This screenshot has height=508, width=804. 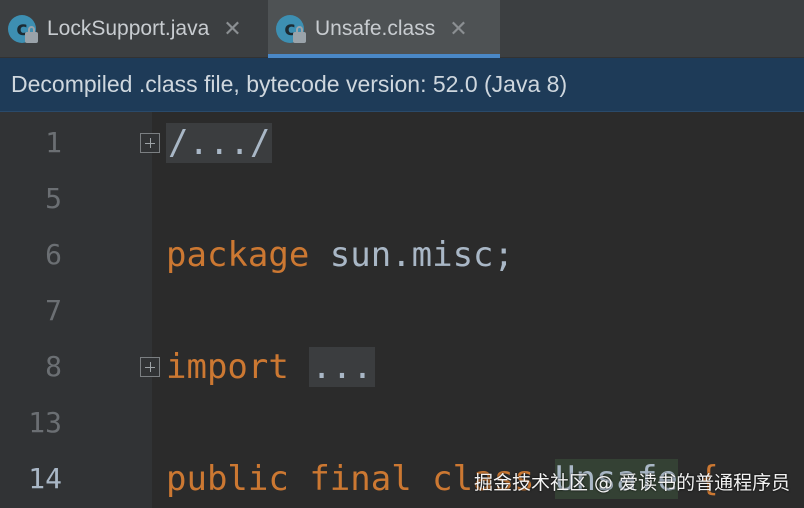 I want to click on folded-comment: /.../, so click(x=219, y=143).